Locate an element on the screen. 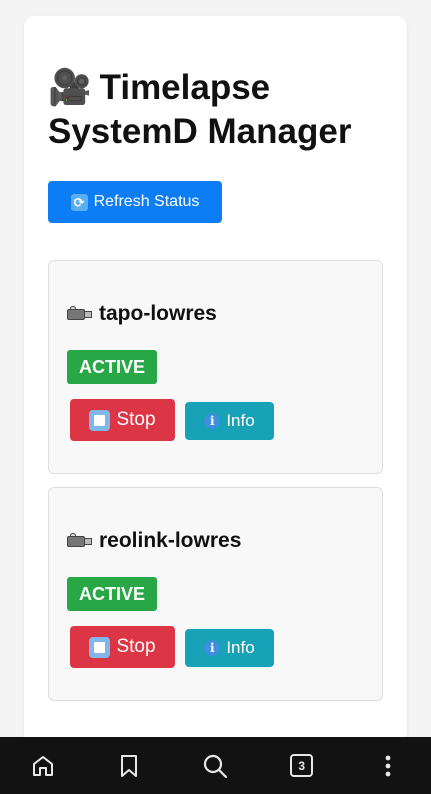 This screenshot has height=794, width=431. tab-count: 3 is located at coordinates (302, 765).